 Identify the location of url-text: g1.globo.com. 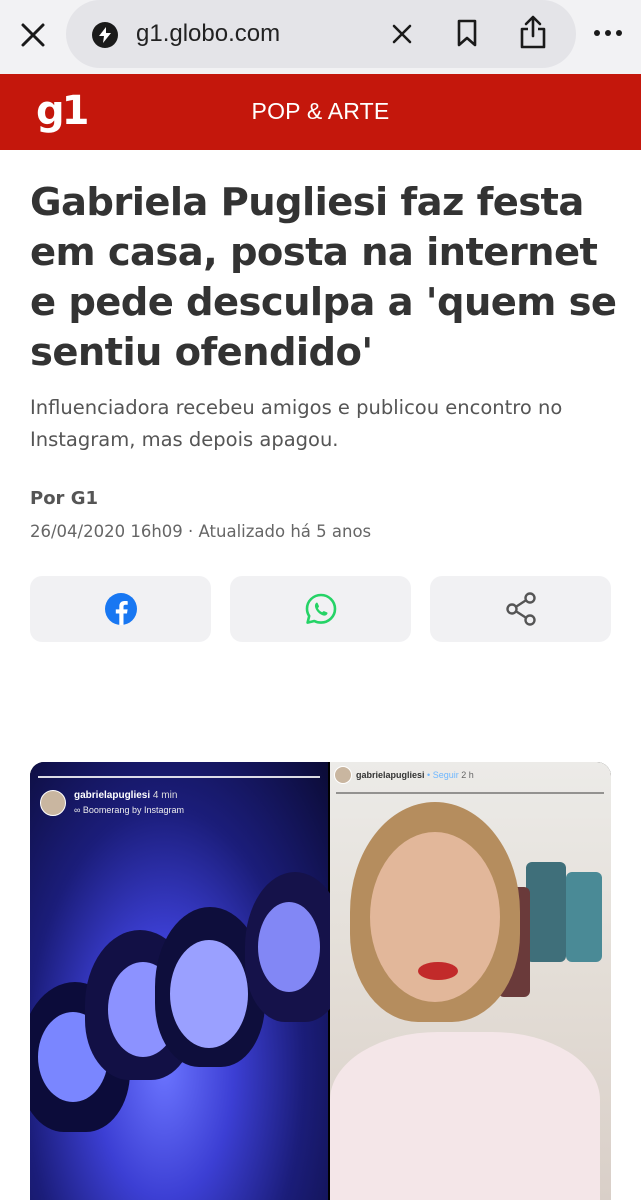
(208, 34).